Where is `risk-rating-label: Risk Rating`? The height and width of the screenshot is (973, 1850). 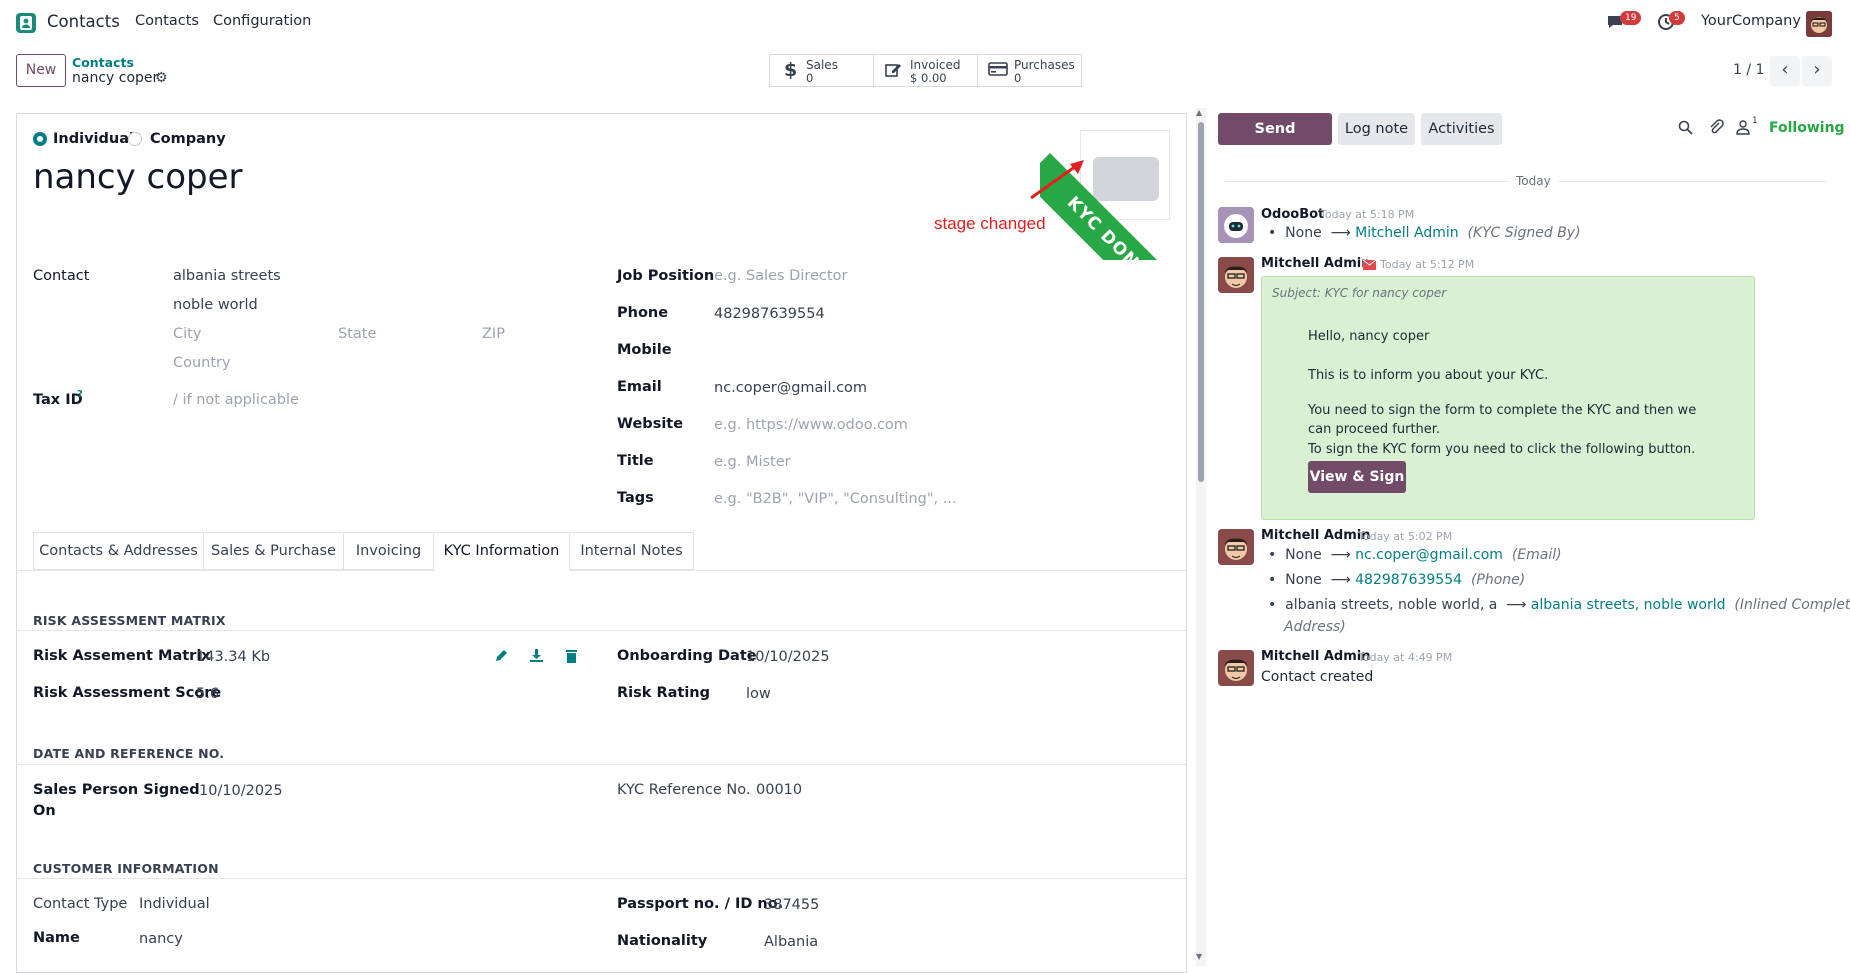 risk-rating-label: Risk Rating is located at coordinates (664, 693).